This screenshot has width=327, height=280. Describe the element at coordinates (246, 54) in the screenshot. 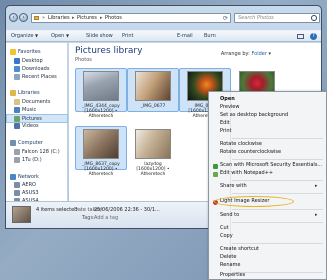

I see `arrange-by: Arrange by: Folder ▾` at that location.